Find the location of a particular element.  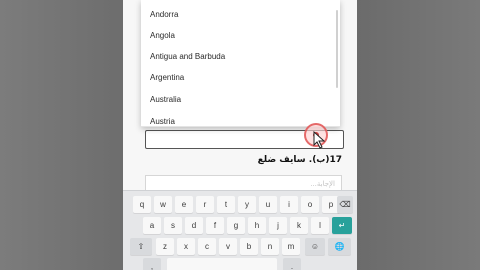

enter-icon: ↵ is located at coordinates (342, 225).